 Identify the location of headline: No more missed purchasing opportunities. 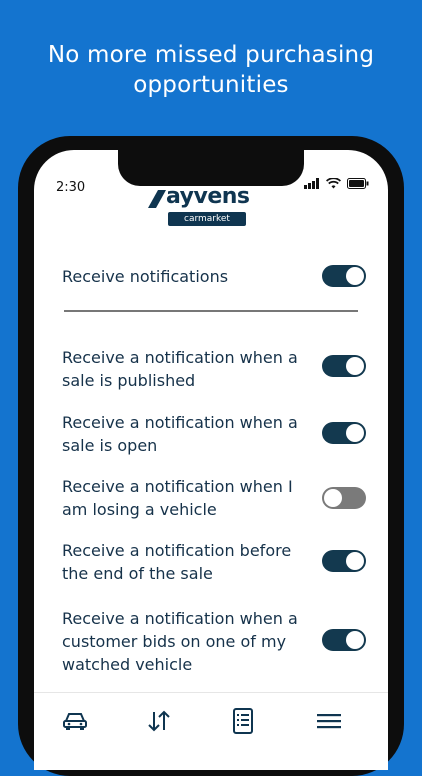
(211, 70).